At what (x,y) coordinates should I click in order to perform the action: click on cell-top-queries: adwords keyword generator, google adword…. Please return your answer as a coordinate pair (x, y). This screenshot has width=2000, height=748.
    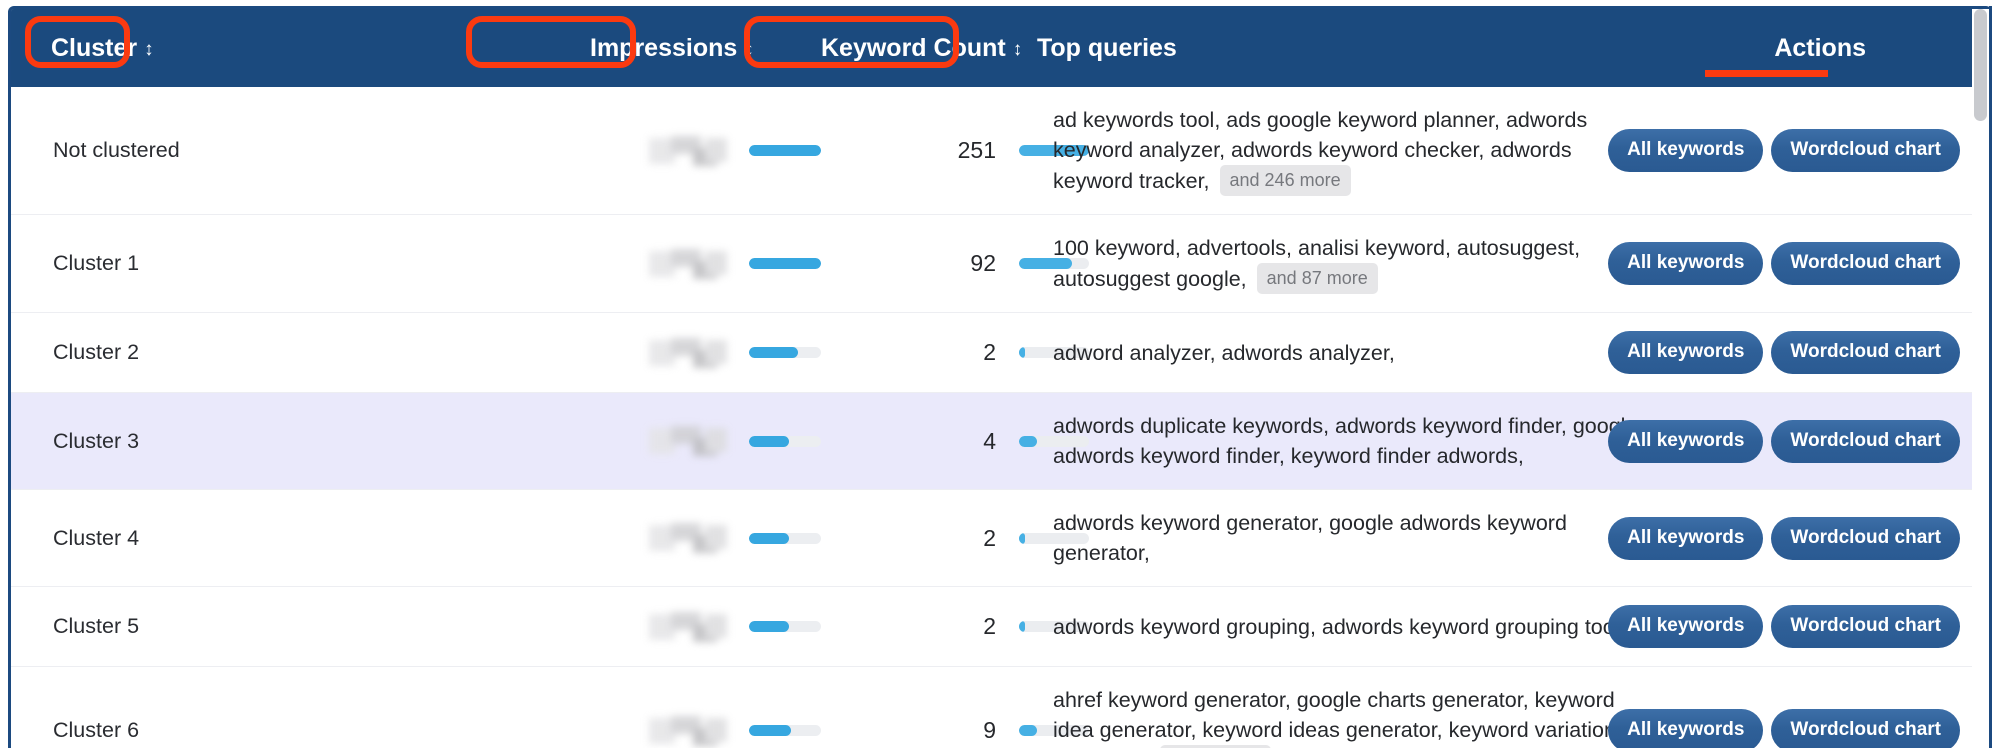
    Looking at the image, I should click on (1351, 538).